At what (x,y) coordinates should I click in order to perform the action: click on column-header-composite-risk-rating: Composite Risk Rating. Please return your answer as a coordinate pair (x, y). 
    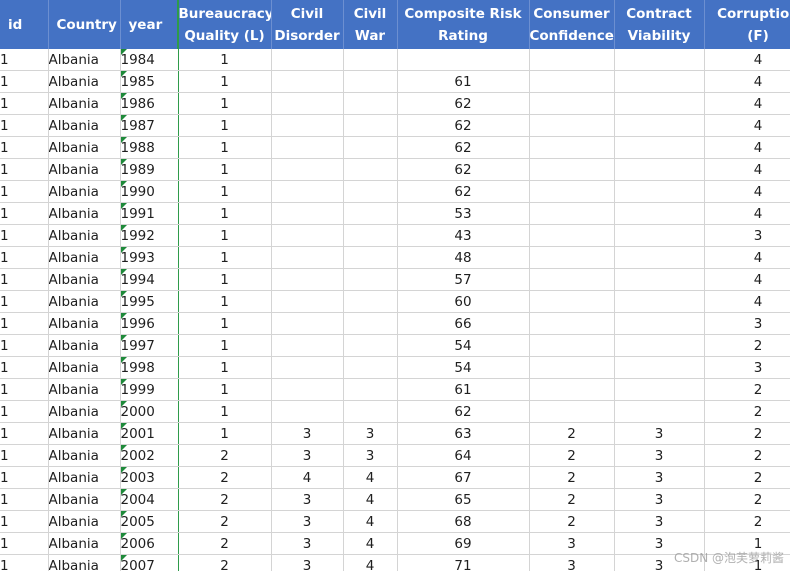
    Looking at the image, I should click on (463, 24).